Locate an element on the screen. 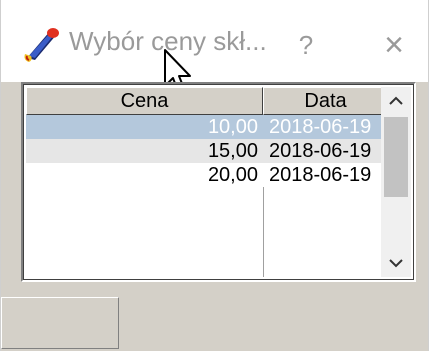 The image size is (429, 351). cell-cena: 10,00 is located at coordinates (232, 127).